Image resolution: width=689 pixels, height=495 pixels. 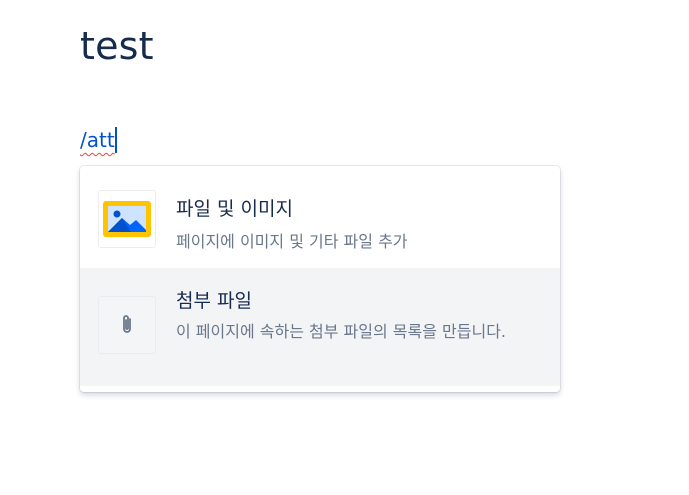 I want to click on image-icon, so click(x=127, y=219).